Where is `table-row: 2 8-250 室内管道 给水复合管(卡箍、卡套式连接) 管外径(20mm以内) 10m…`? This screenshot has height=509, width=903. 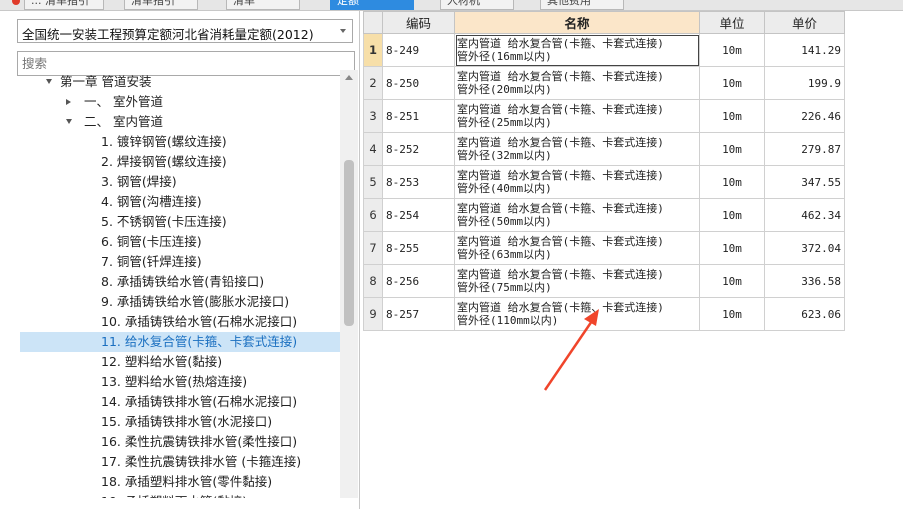
table-row: 2 8-250 室内管道 给水复合管(卡箍、卡套式连接) 管外径(20mm以内) 10m… is located at coordinates (604, 83).